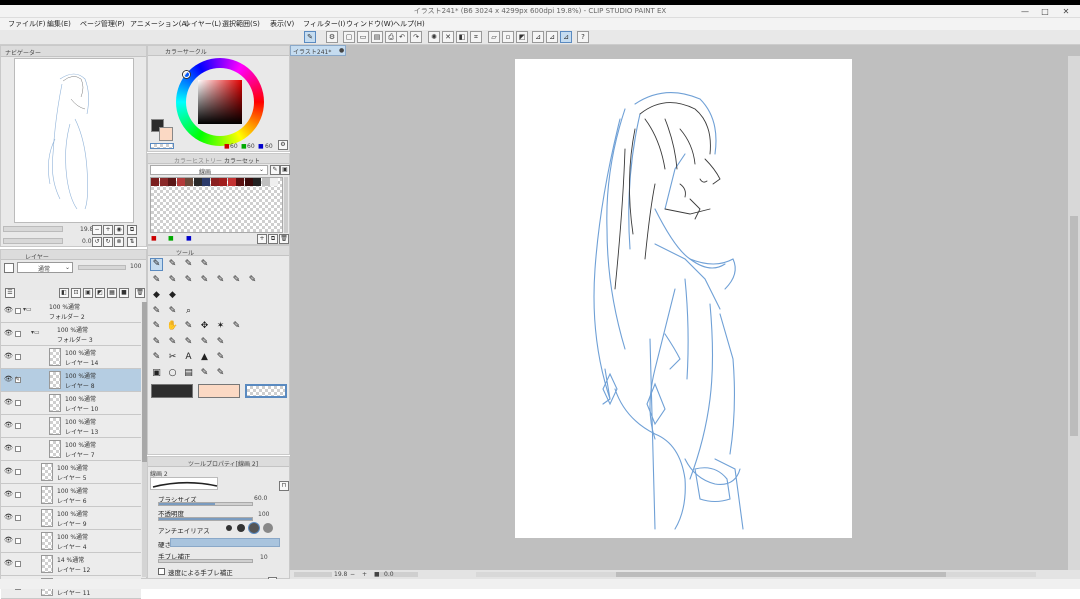  What do you see at coordinates (172, 326) in the screenshot?
I see `tool-icon: ✋` at bounding box center [172, 326].